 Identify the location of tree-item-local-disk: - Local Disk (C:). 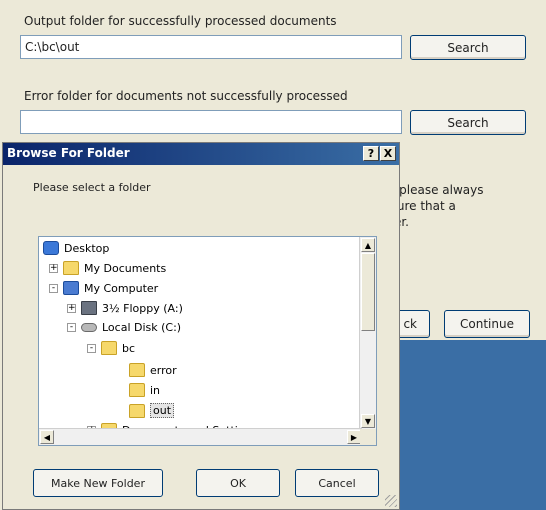
(124, 327).